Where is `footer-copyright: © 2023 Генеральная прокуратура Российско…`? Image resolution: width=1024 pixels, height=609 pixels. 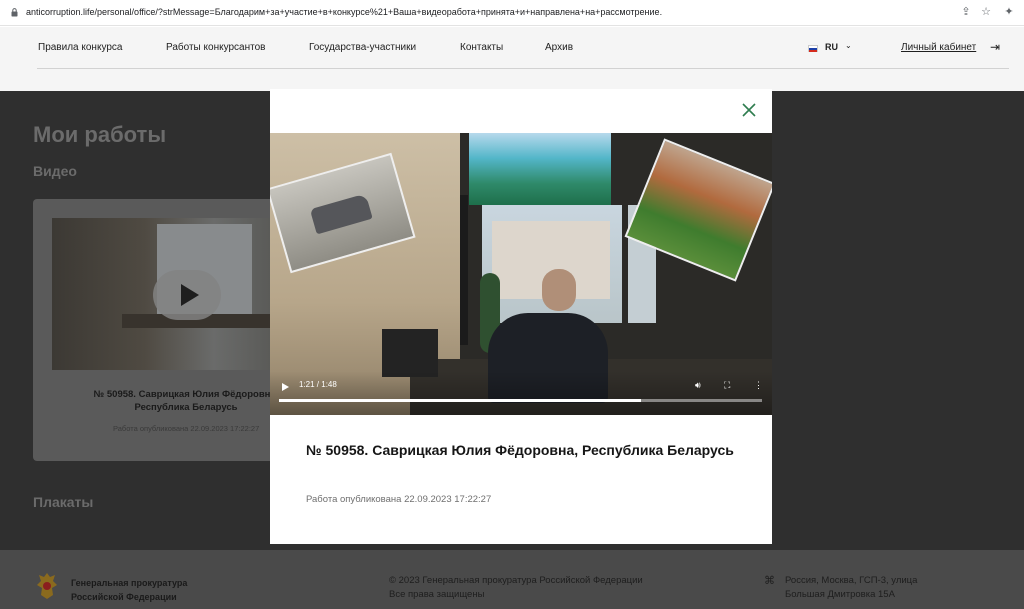 footer-copyright: © 2023 Генеральная прокуратура Российско… is located at coordinates (516, 588).